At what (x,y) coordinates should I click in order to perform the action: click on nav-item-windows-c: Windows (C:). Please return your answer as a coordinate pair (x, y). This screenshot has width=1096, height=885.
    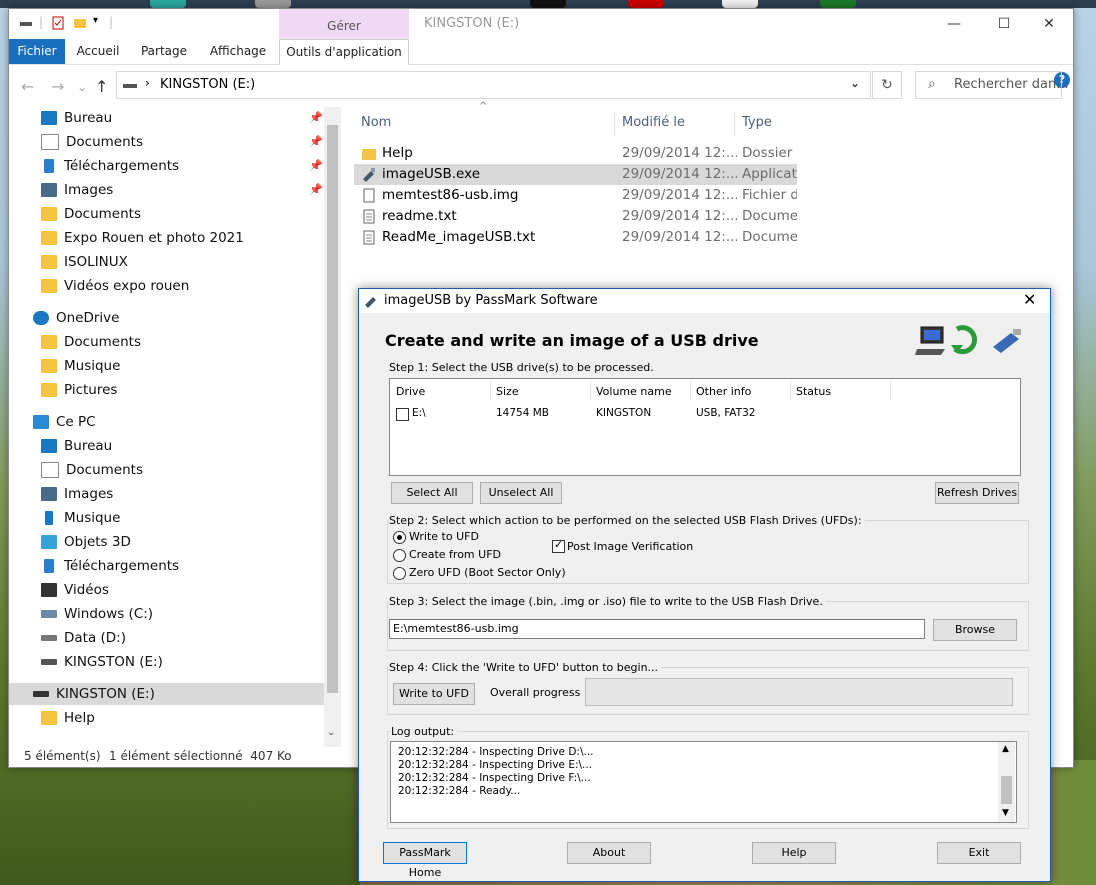
    Looking at the image, I should click on (97, 614).